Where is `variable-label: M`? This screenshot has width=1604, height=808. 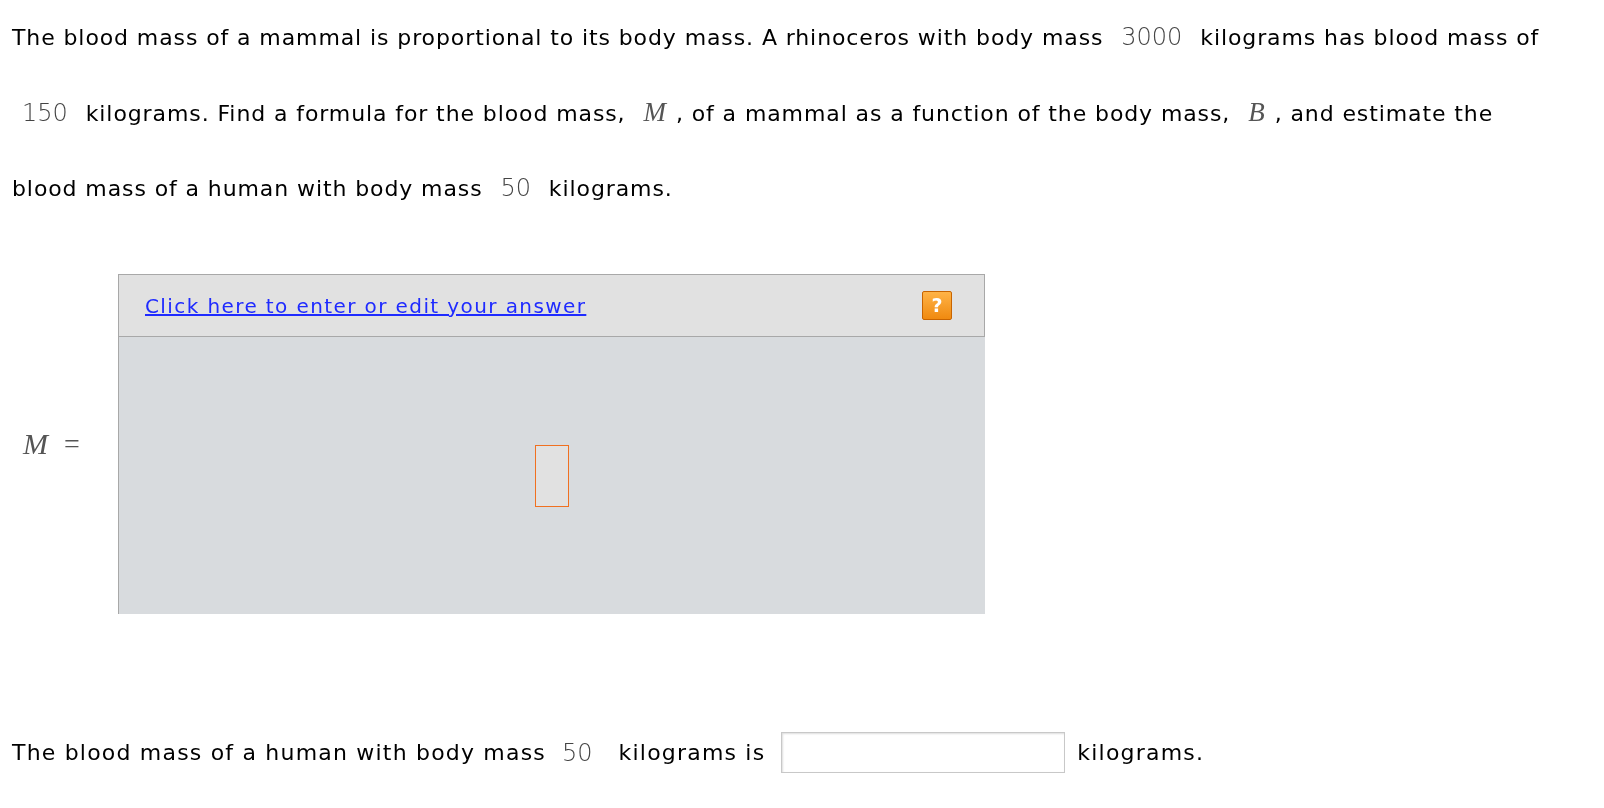 variable-label: M is located at coordinates (35, 444).